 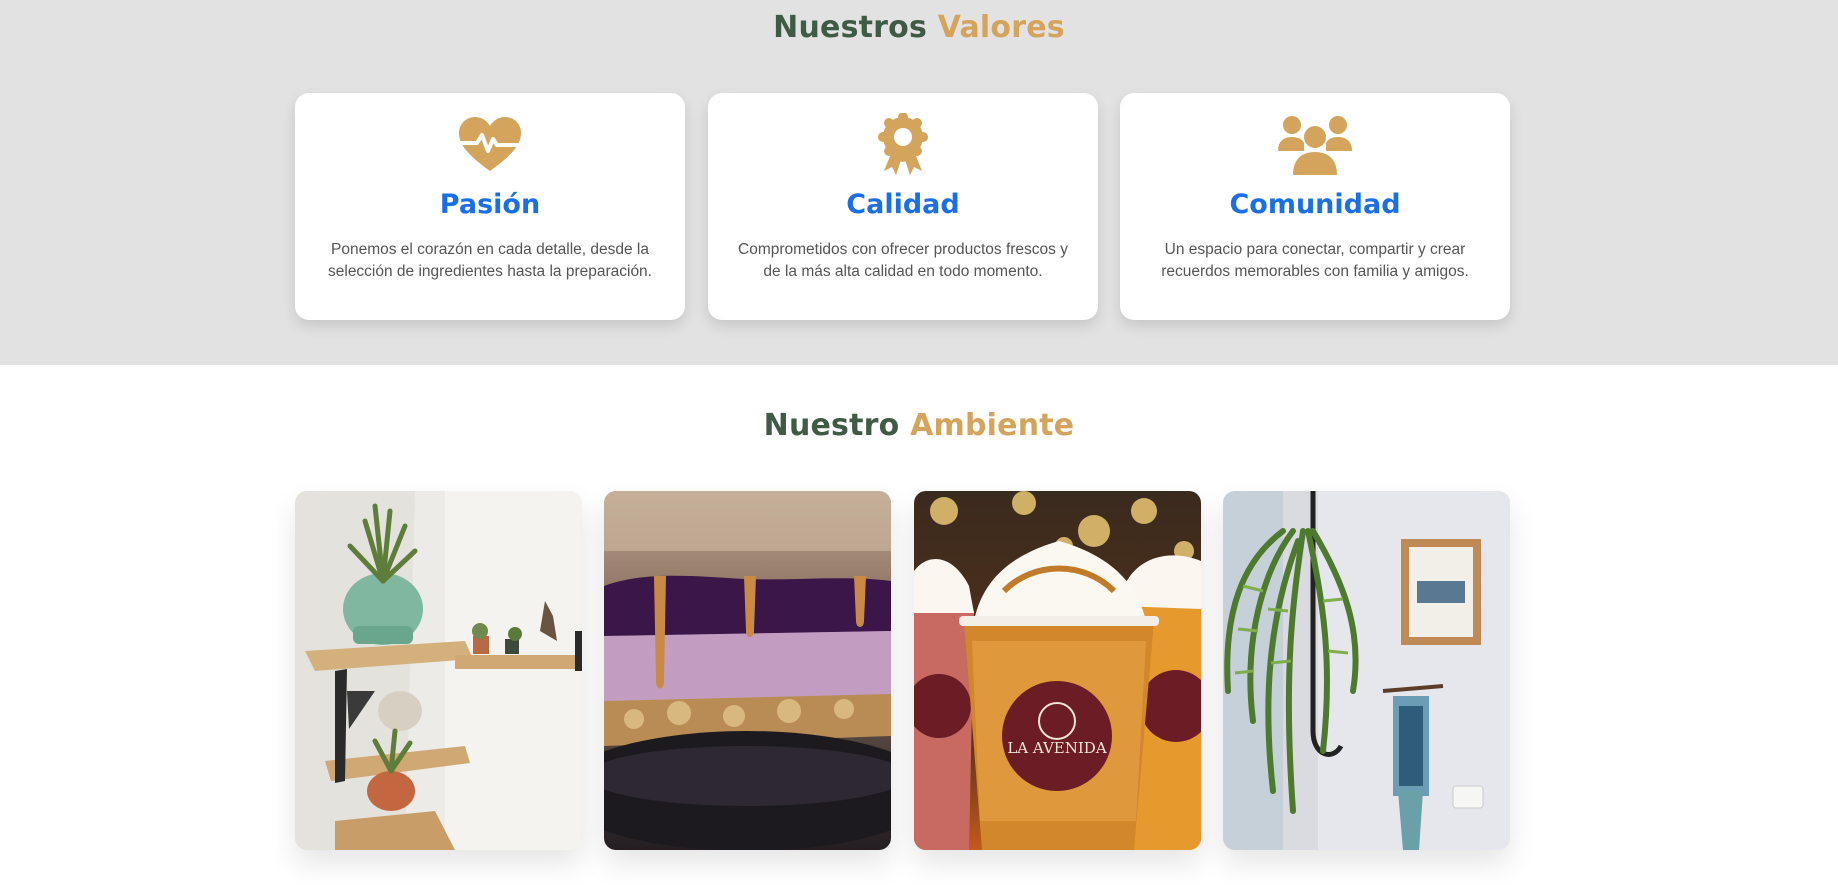 I want to click on card-title: Calidad, so click(x=903, y=204).